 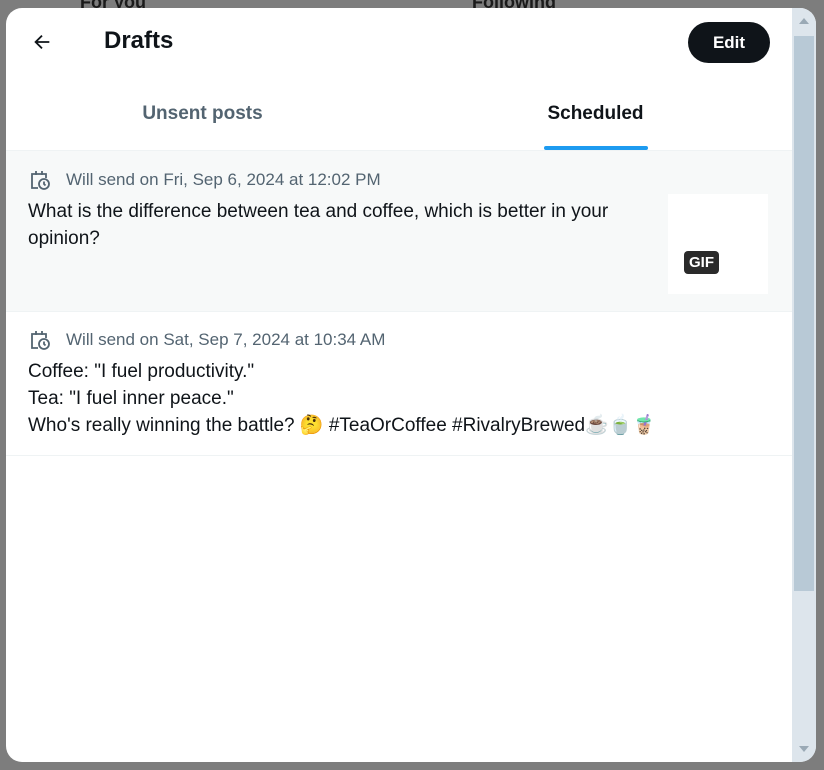 I want to click on modal-header: Drafts Edit, so click(x=399, y=43).